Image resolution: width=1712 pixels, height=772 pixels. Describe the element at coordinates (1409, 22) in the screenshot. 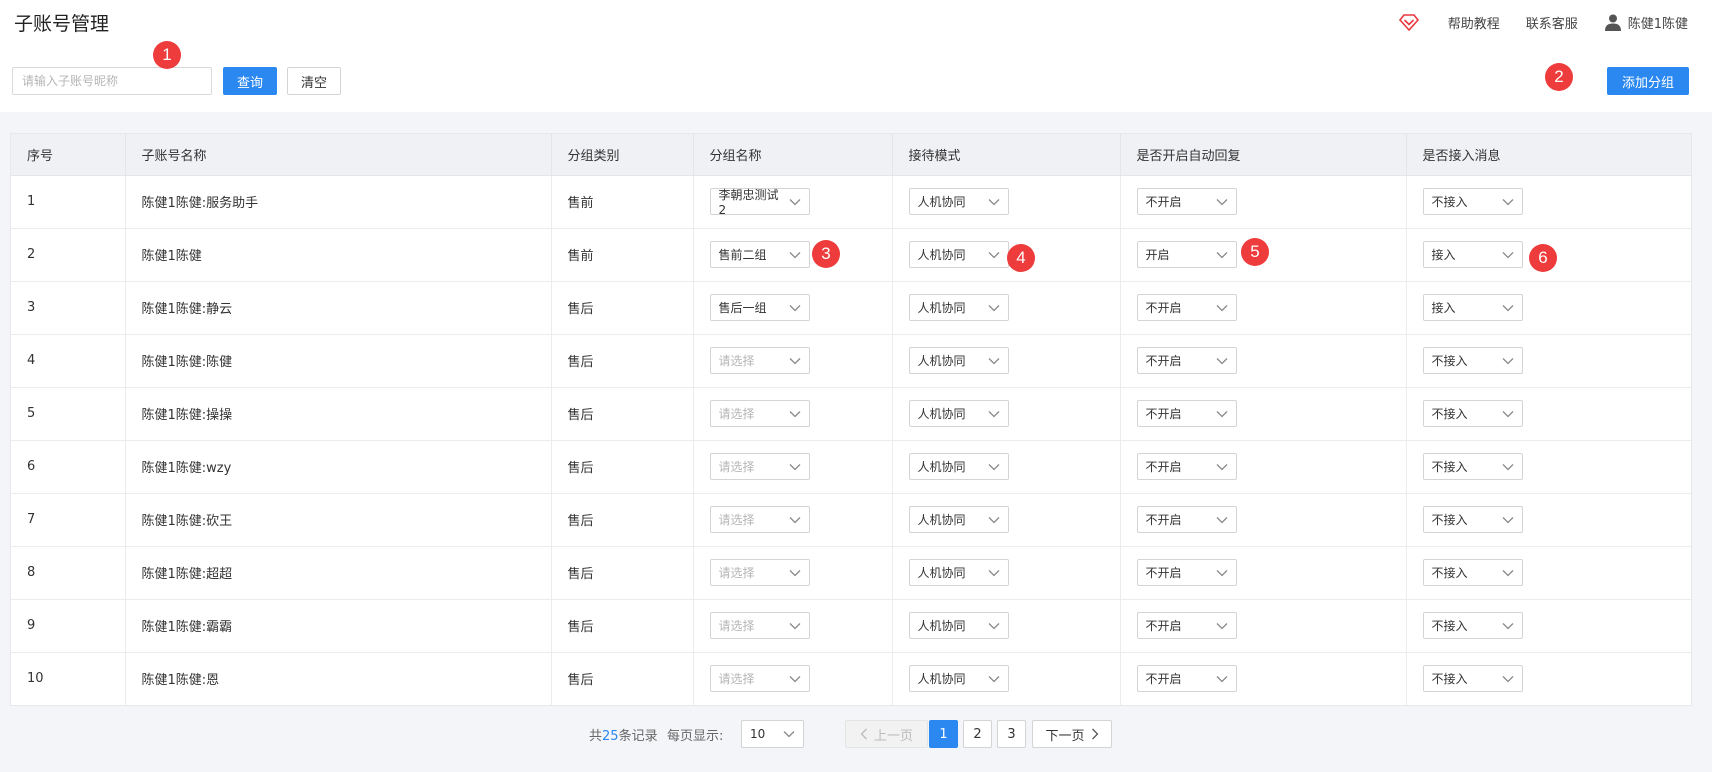

I see `diamond-icon` at that location.